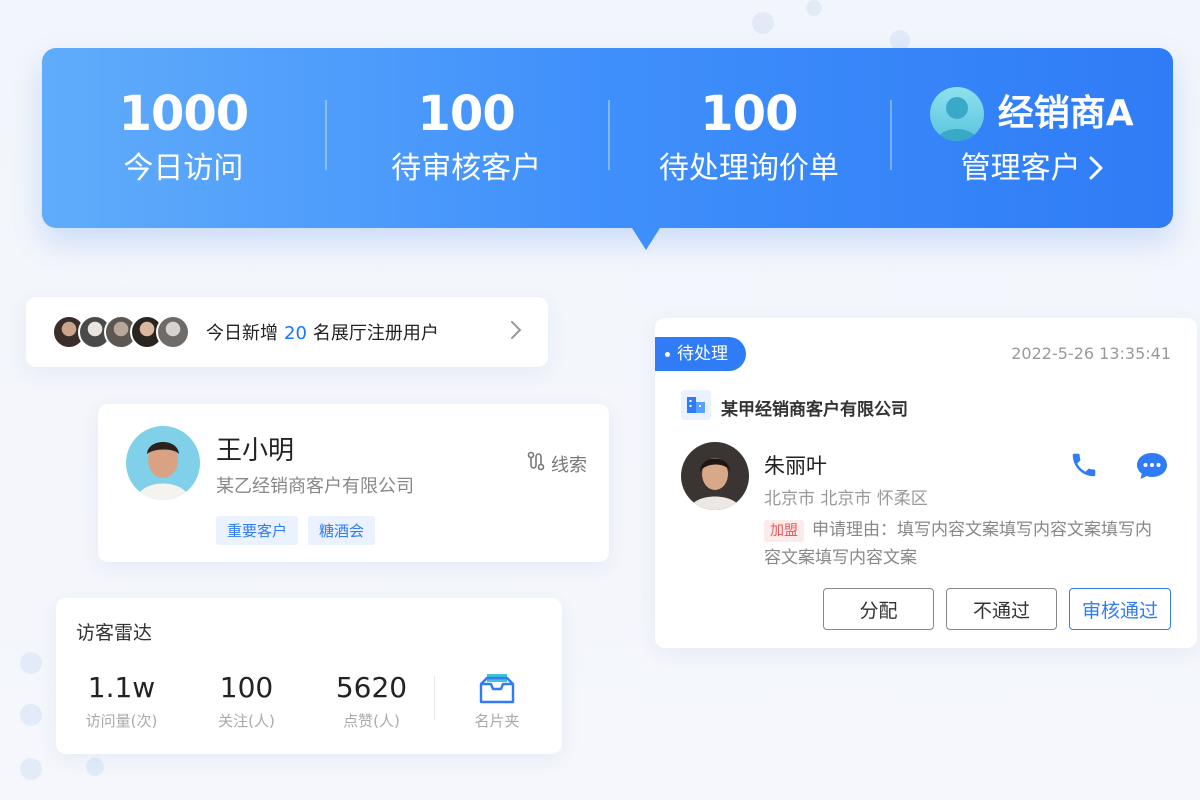  I want to click on new-users-text: 今日新增 20 名展厅注册用户, so click(322, 332).